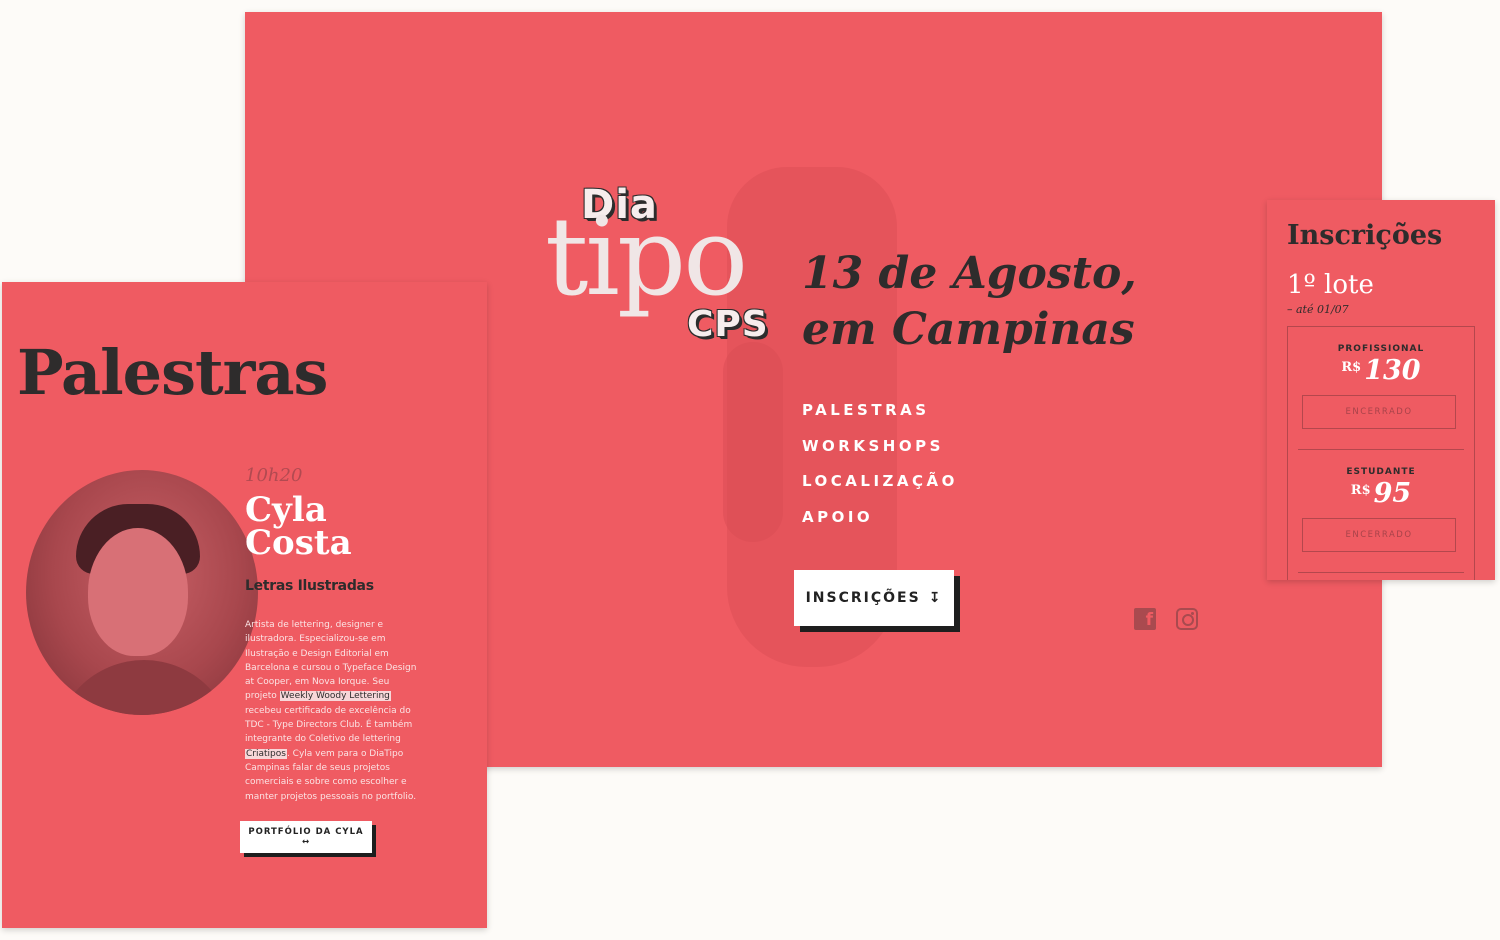 Image resolution: width=1500 pixels, height=940 pixels. I want to click on event-date-heading: 13 de Agosto, em Campinas, so click(969, 302).